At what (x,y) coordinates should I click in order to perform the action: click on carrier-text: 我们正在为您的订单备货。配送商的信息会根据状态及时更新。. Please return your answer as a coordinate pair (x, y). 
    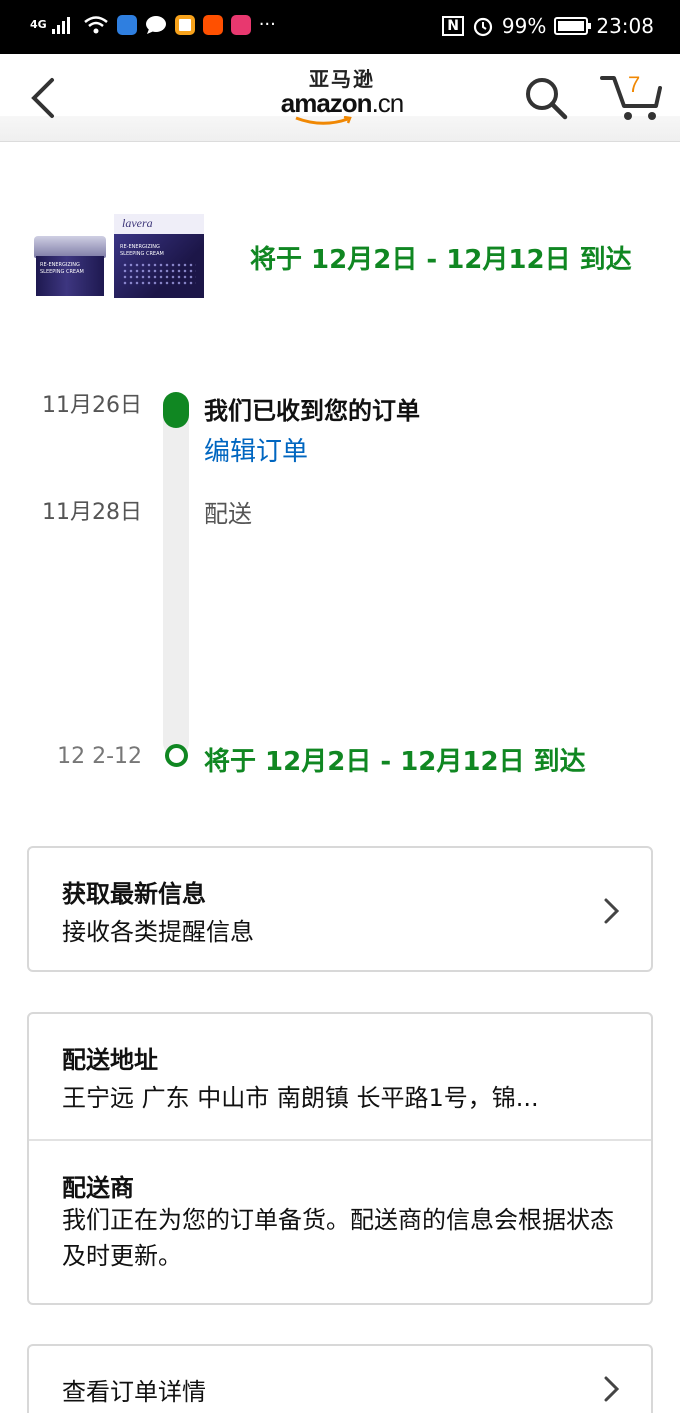
    Looking at the image, I should click on (338, 1238).